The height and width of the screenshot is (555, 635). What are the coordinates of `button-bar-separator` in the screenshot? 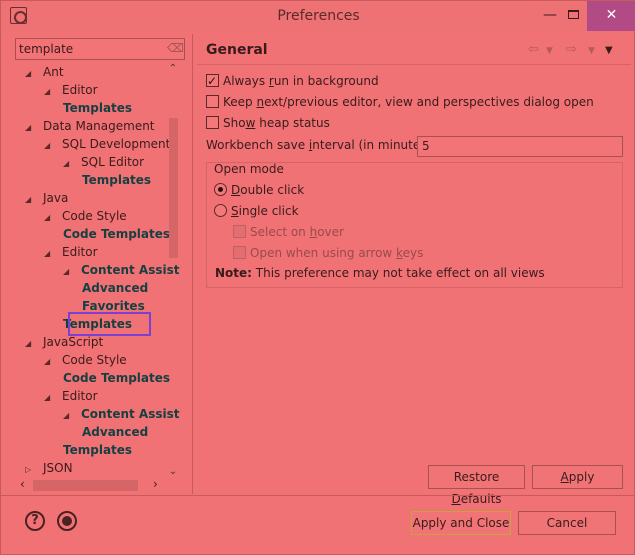 It's located at (318, 495).